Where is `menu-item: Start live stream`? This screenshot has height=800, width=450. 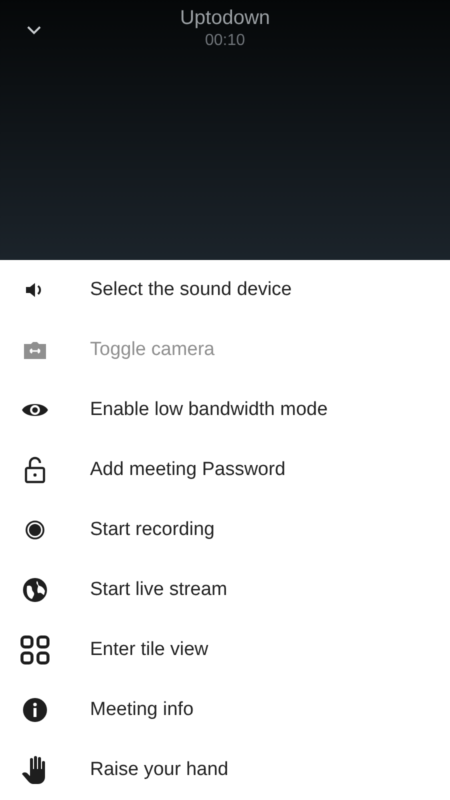 menu-item: Start live stream is located at coordinates (225, 590).